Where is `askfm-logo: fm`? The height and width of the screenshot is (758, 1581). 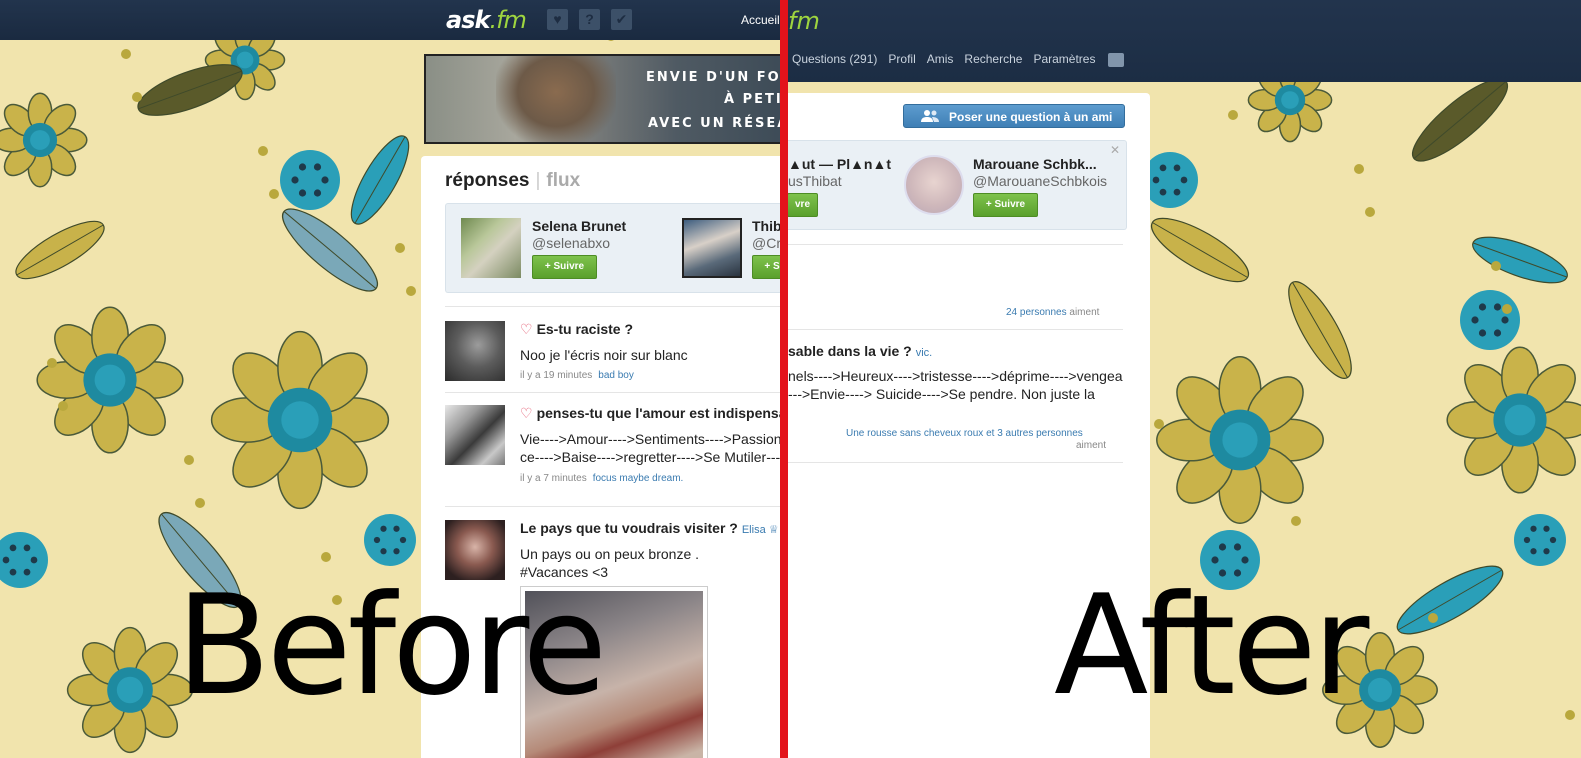
askfm-logo: fm is located at coordinates (804, 21).